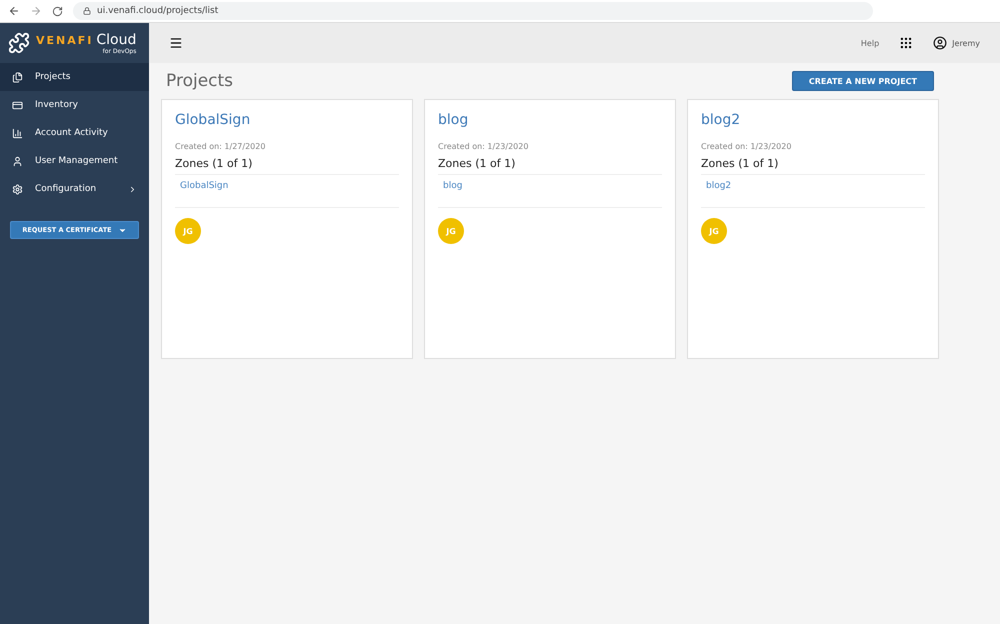  What do you see at coordinates (116, 40) in the screenshot?
I see `logo-product: Cloud` at bounding box center [116, 40].